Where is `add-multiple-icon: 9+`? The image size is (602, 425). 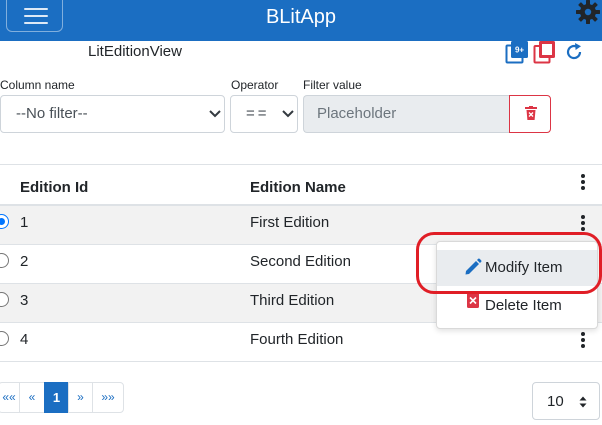
add-multiple-icon: 9+ is located at coordinates (517, 52).